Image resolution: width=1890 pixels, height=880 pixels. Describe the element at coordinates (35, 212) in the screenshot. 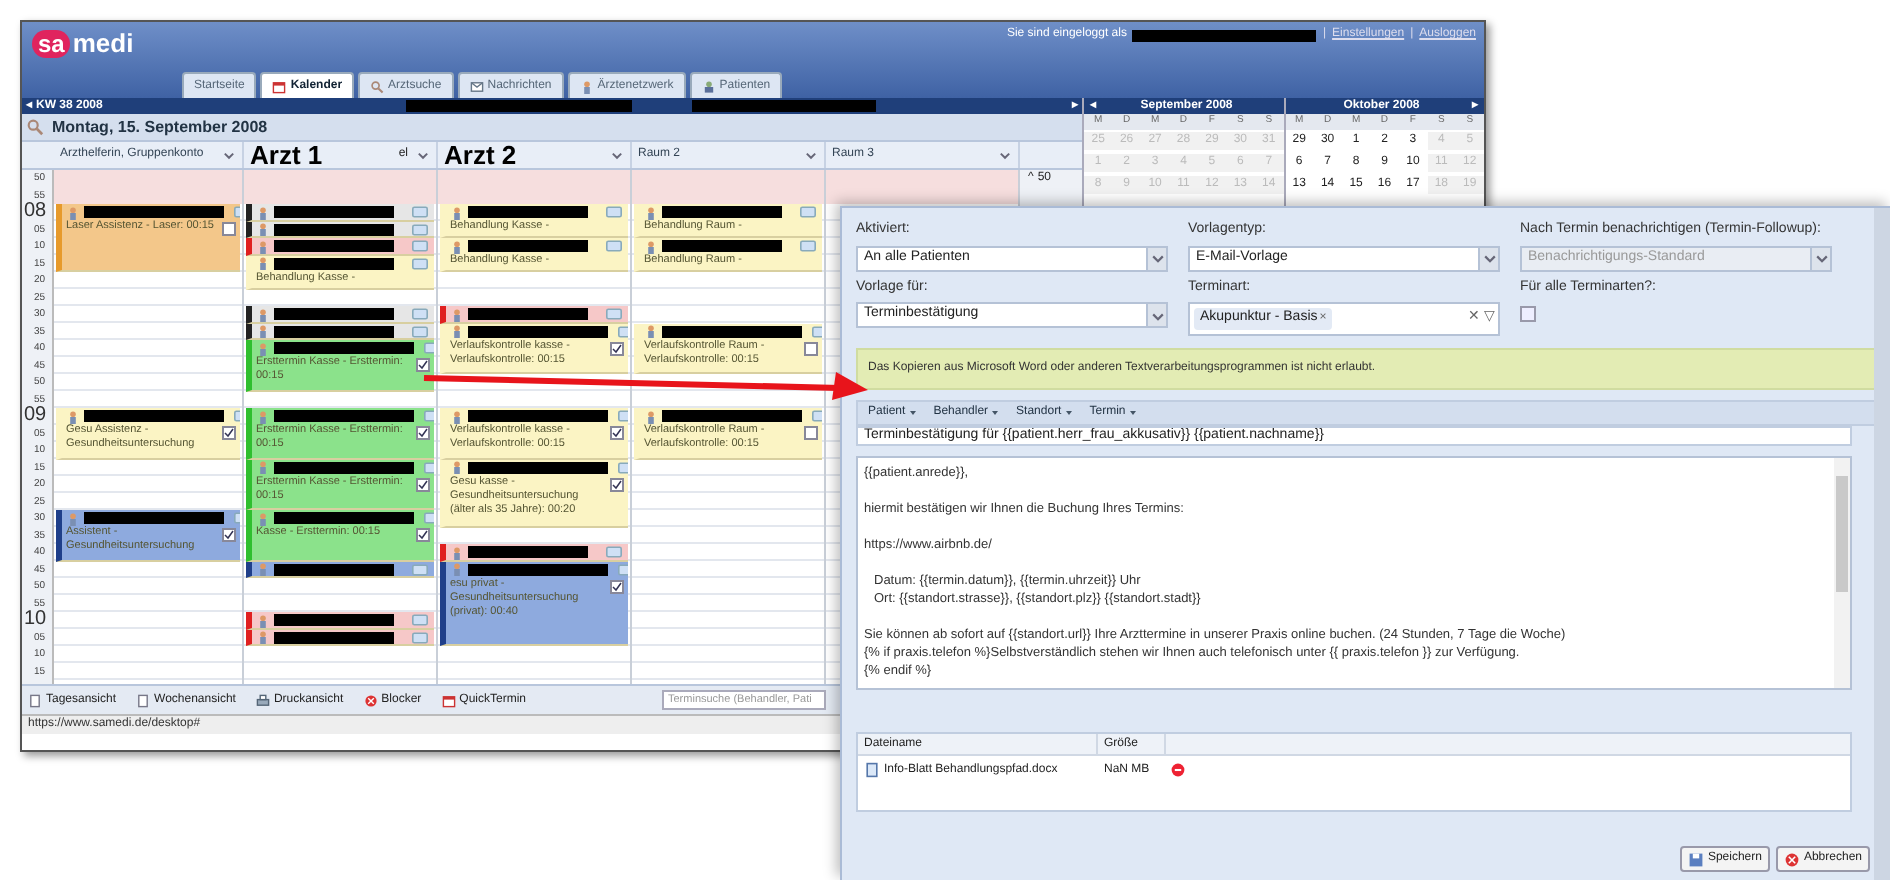

I see `time-label: 08` at that location.